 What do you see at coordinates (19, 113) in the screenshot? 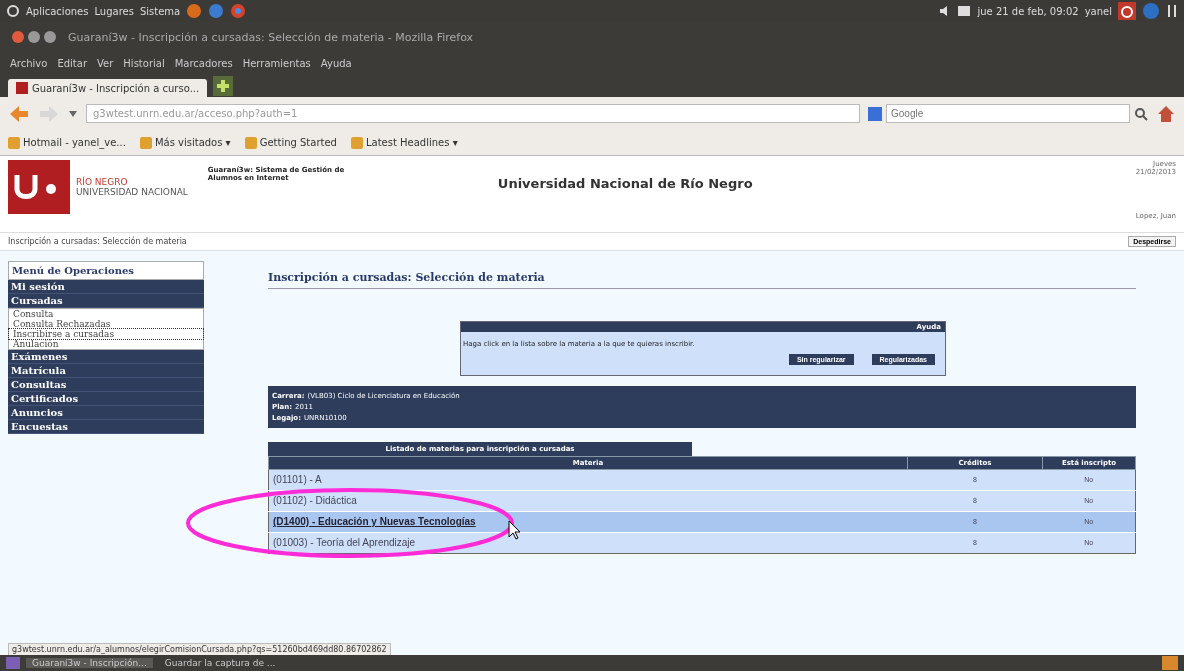
I see `back-icon` at bounding box center [19, 113].